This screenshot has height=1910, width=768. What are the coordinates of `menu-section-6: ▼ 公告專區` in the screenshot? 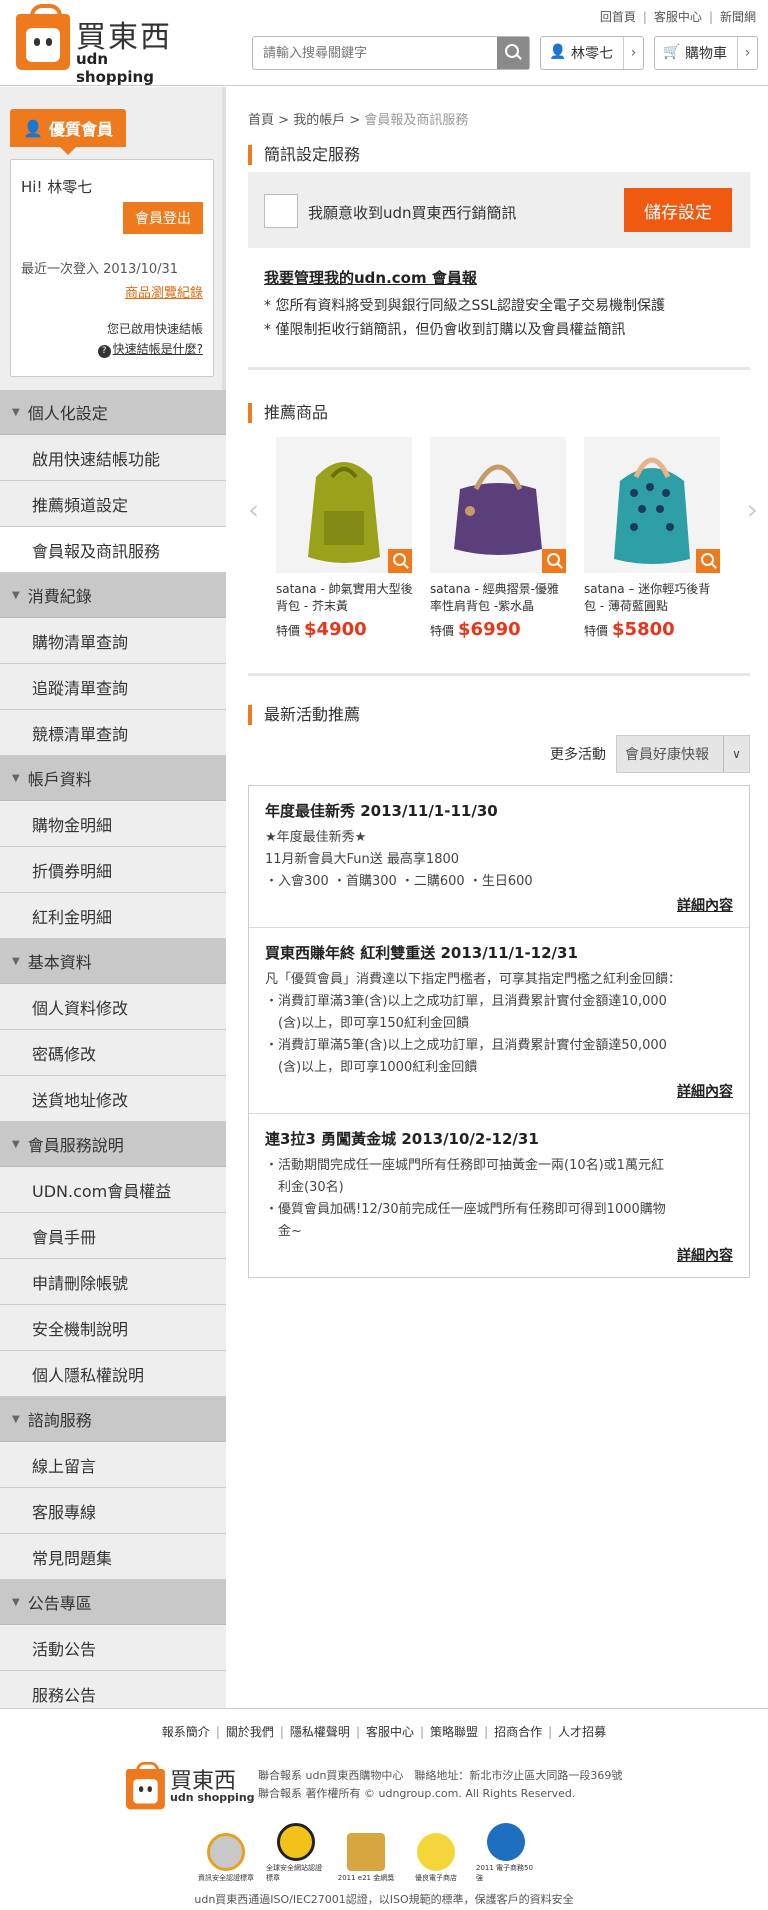 It's located at (113, 1602).